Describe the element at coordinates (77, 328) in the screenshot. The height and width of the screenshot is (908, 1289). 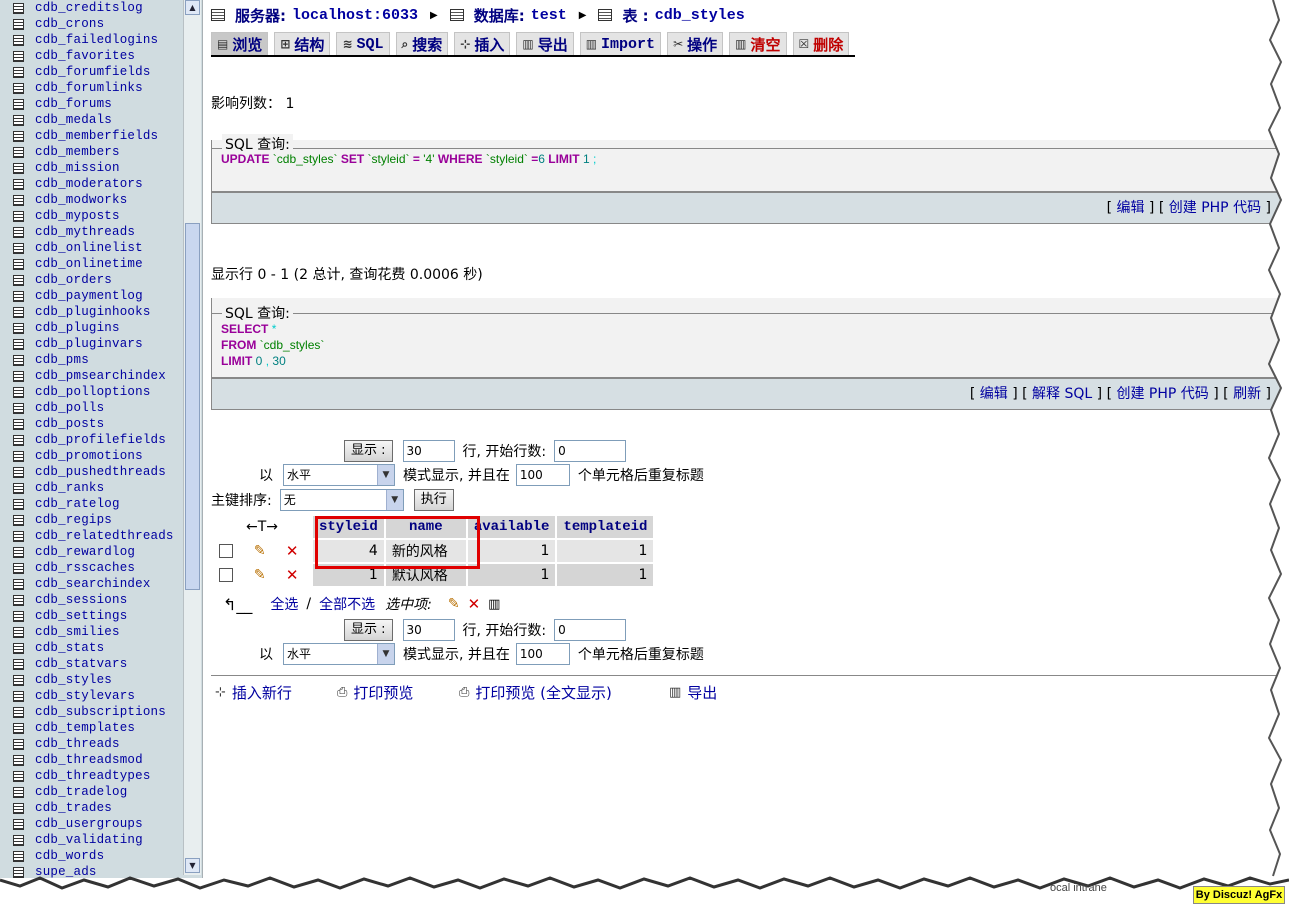
I see `sidebar-table-link: cdb_plugins` at that location.